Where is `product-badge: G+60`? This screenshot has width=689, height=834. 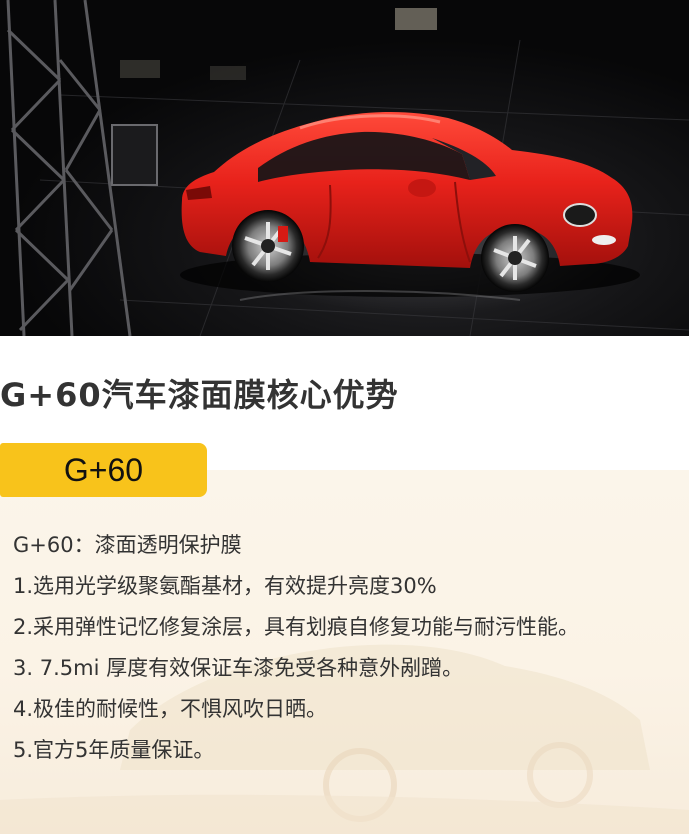
product-badge: G+60 is located at coordinates (103, 470).